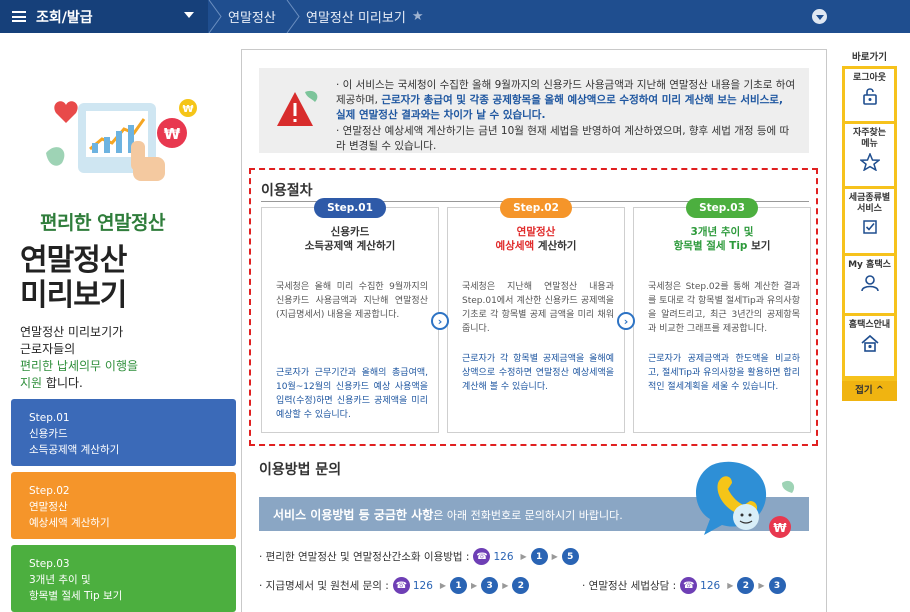 Image resolution: width=910 pixels, height=612 pixels. I want to click on step-title-line: 예상세액 계산하기, so click(536, 246).